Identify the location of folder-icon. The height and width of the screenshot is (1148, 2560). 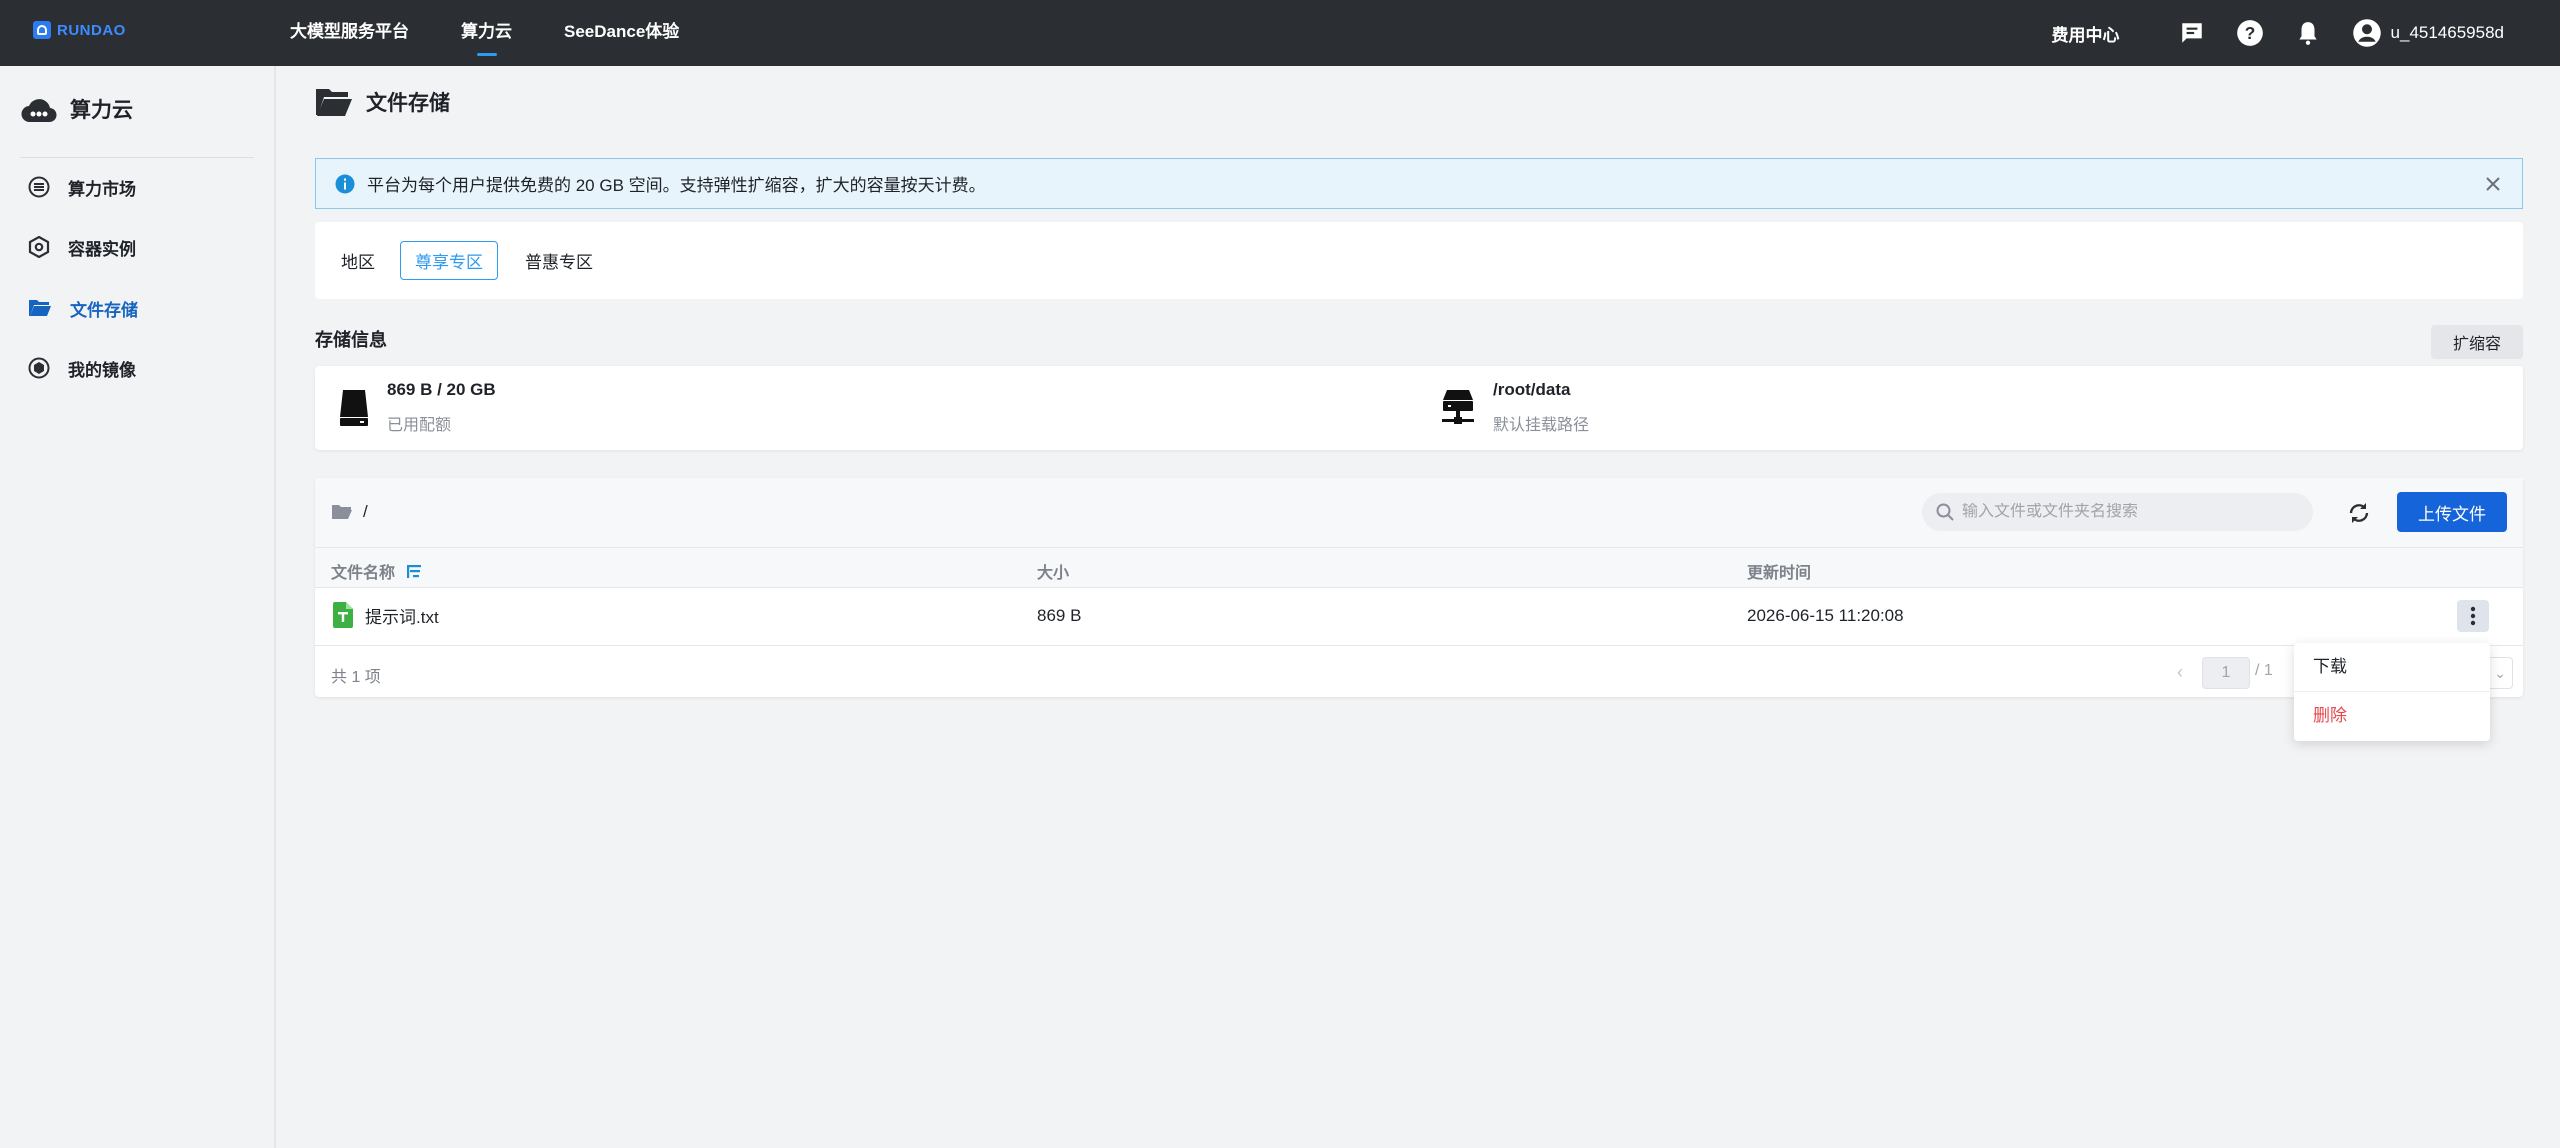
(40, 308).